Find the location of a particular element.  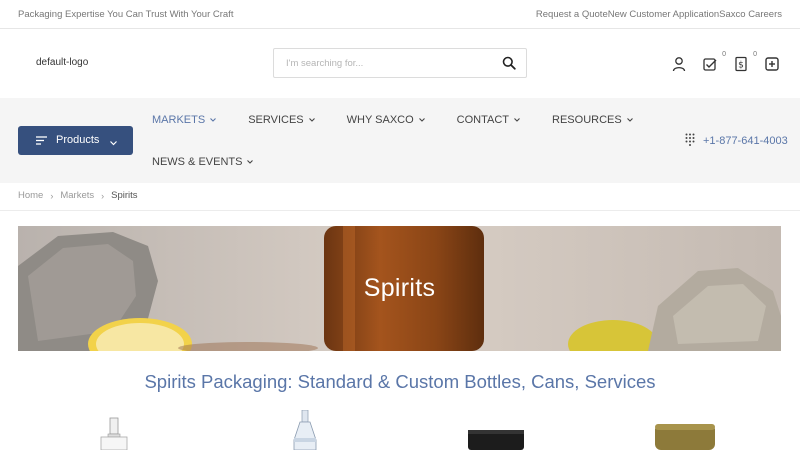

phone-number: +1-877-641-4003 is located at coordinates (745, 141).